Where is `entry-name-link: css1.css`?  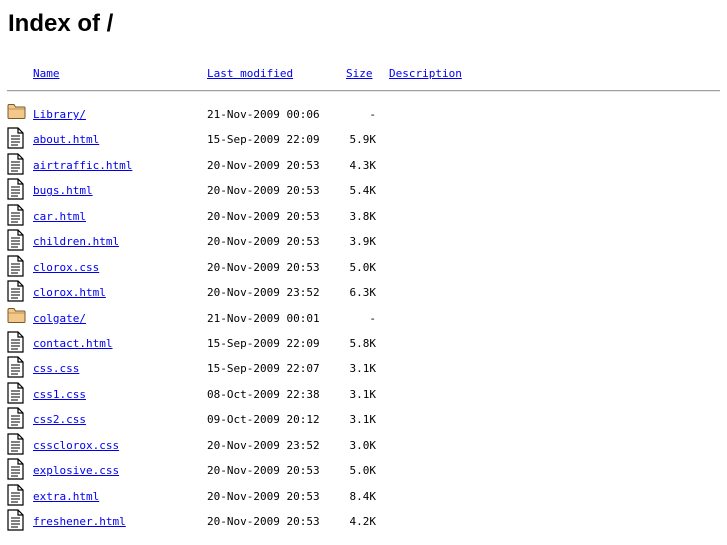 entry-name-link: css1.css is located at coordinates (59, 395).